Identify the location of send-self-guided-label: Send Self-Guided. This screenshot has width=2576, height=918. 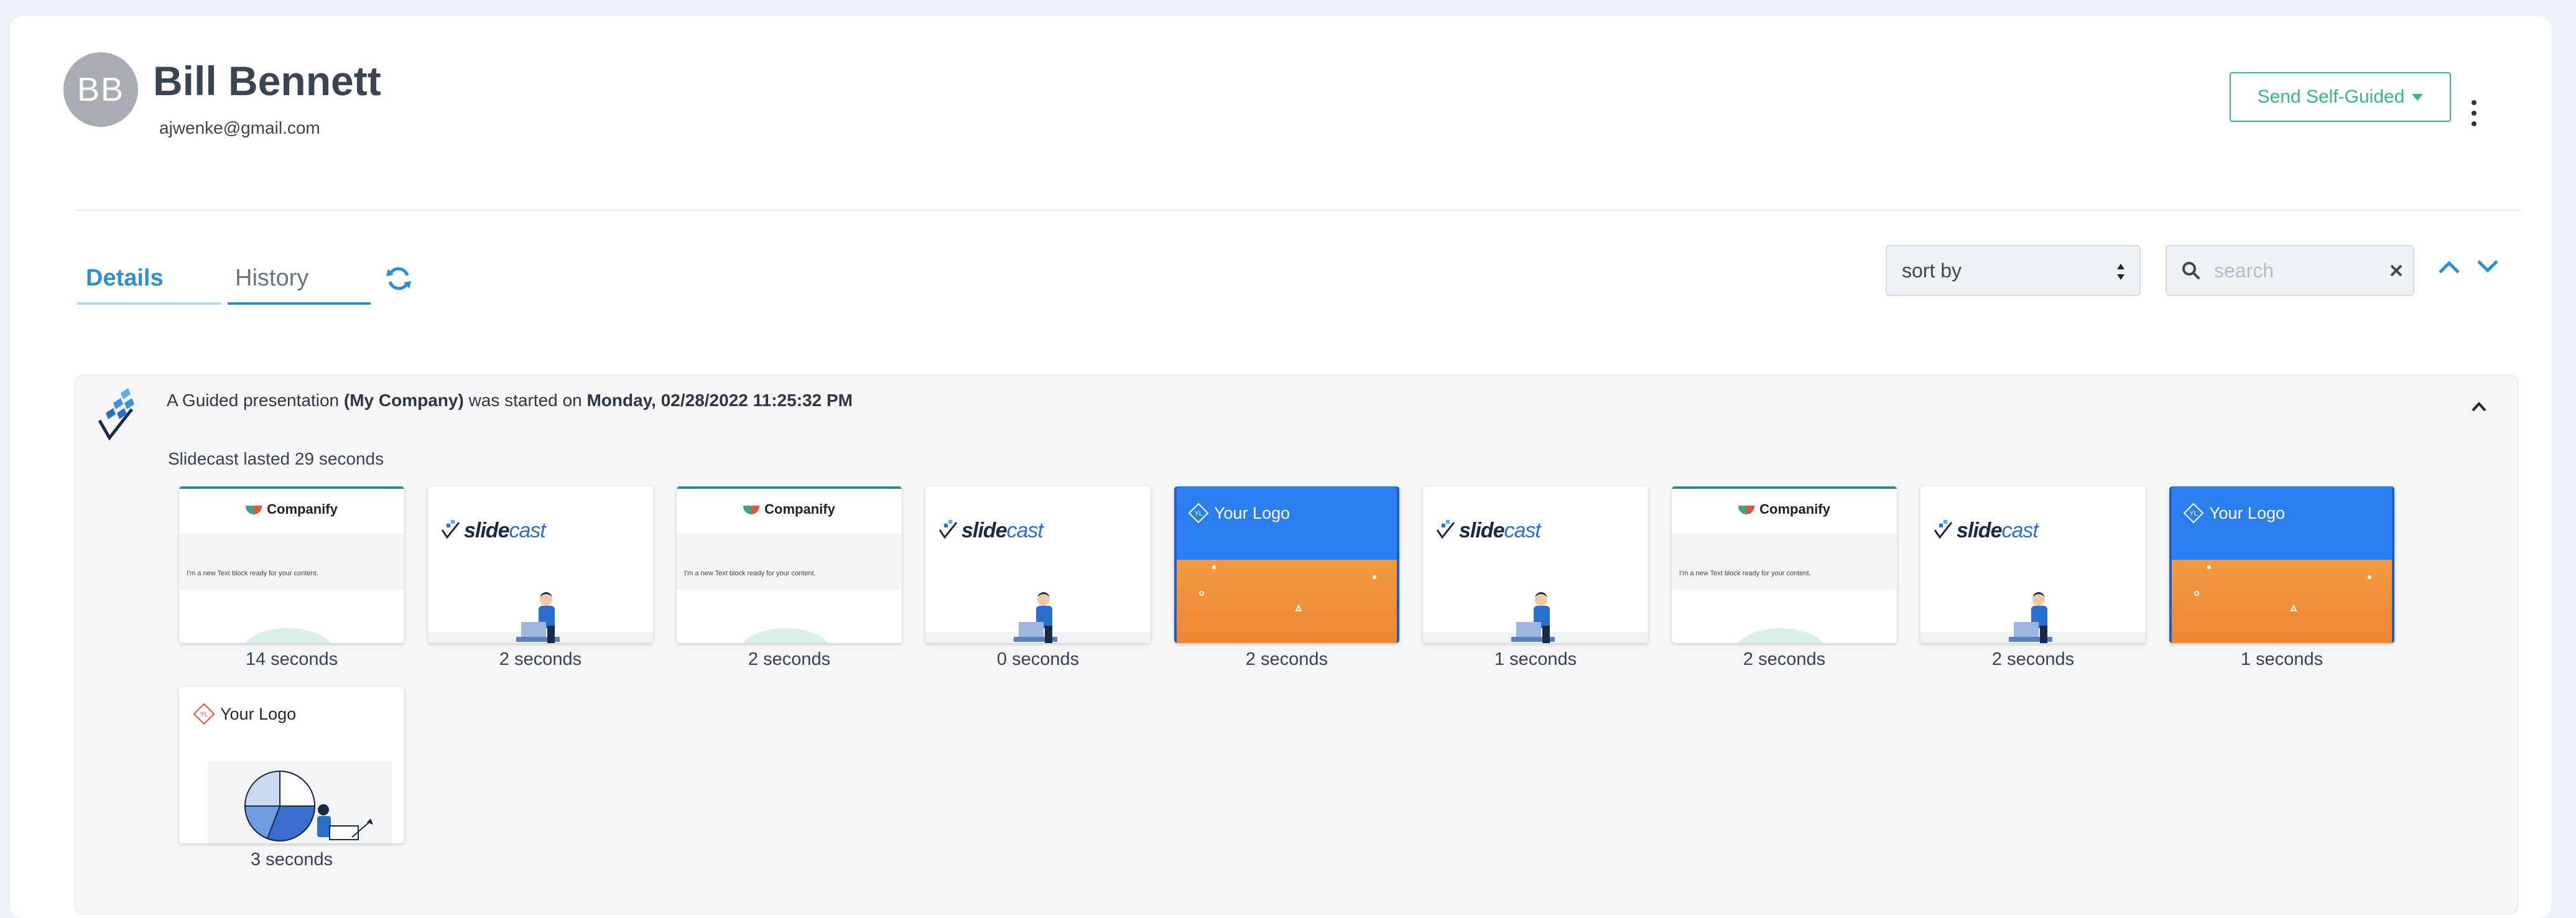
(2331, 96).